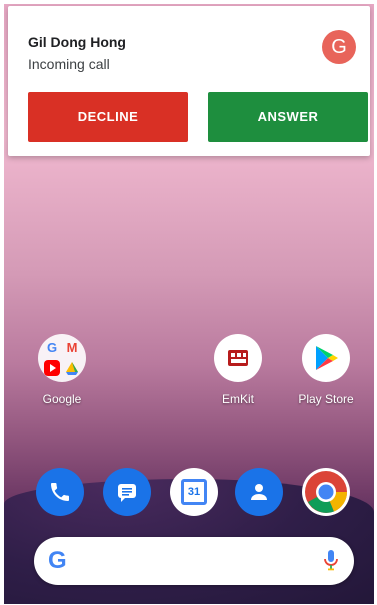  I want to click on google-logo-icon: G, so click(57, 560).